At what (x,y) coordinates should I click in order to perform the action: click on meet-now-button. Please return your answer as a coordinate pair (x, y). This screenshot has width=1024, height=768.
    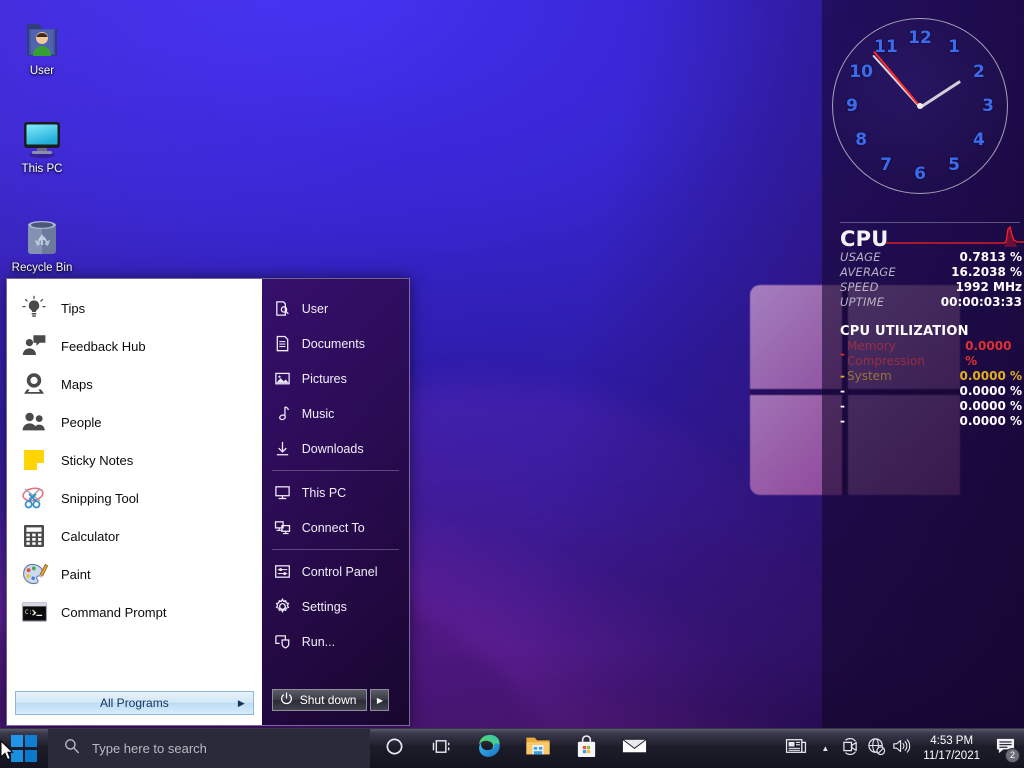
    Looking at the image, I should click on (850, 748).